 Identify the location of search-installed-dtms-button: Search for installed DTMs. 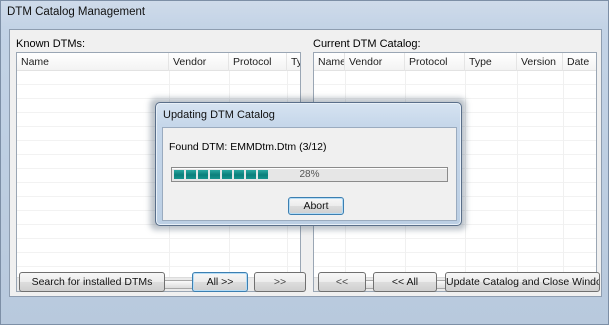
(92, 282).